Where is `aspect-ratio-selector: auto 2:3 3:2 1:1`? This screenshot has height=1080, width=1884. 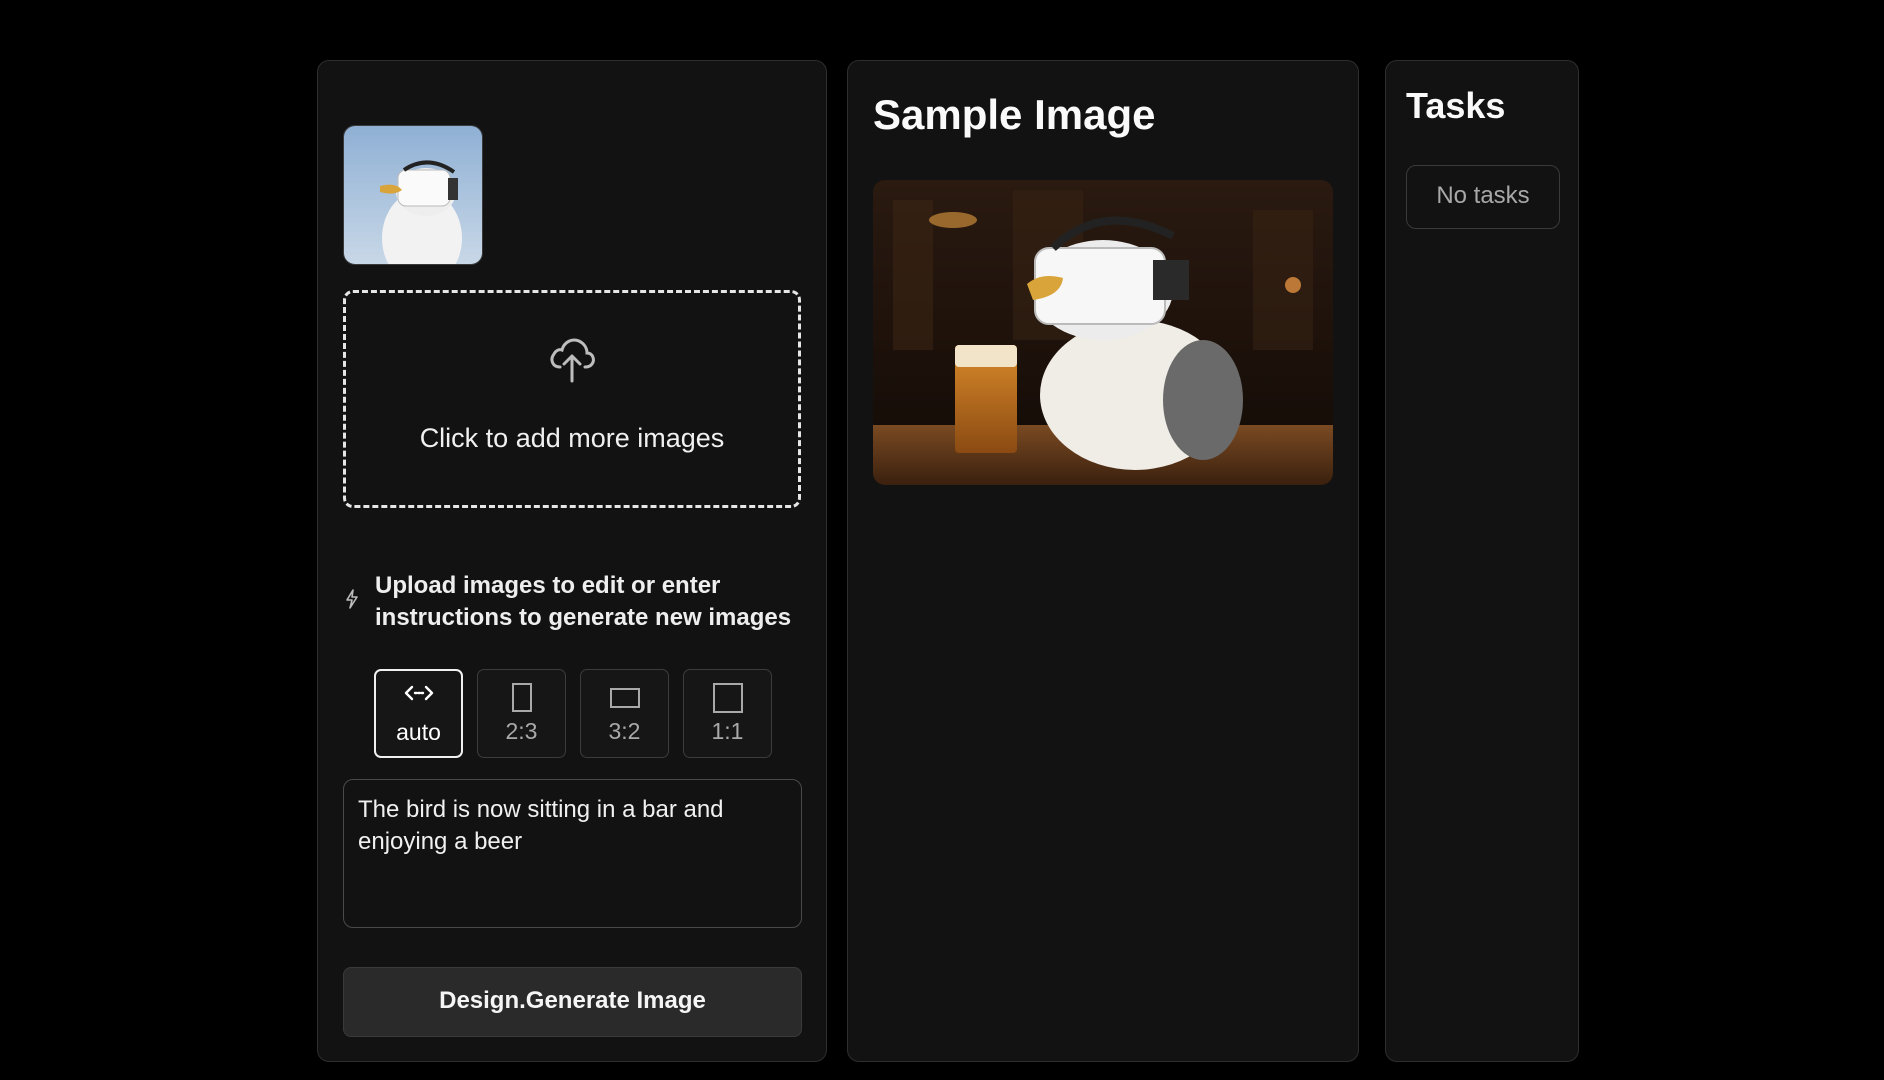 aspect-ratio-selector: auto 2:3 3:2 1:1 is located at coordinates (573, 713).